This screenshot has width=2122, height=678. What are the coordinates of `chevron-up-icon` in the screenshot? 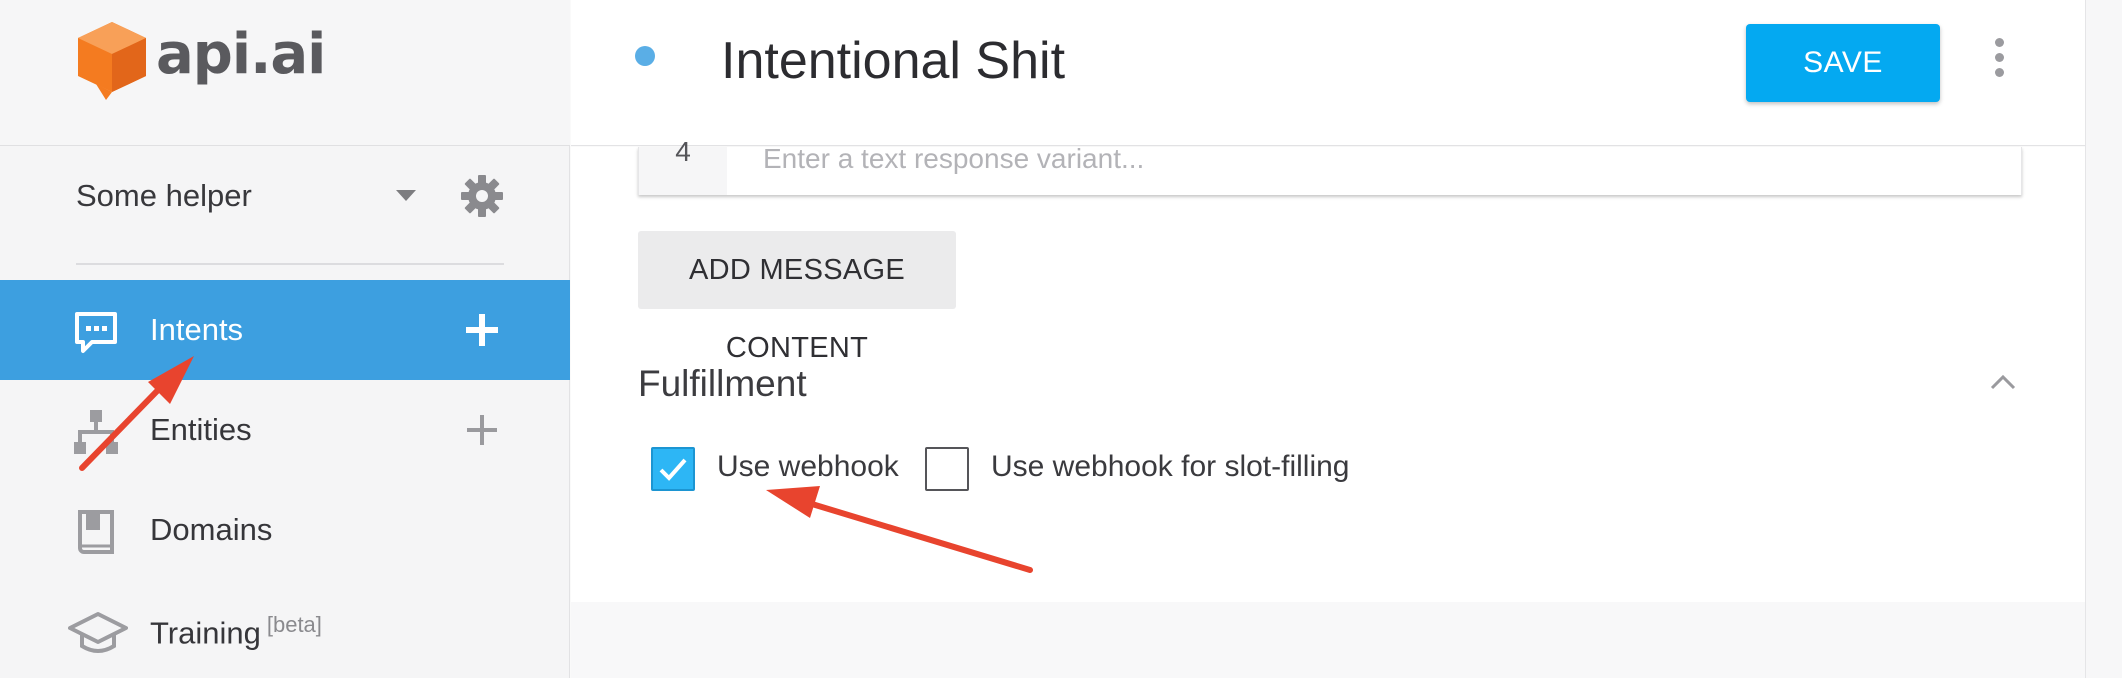 It's located at (2003, 382).